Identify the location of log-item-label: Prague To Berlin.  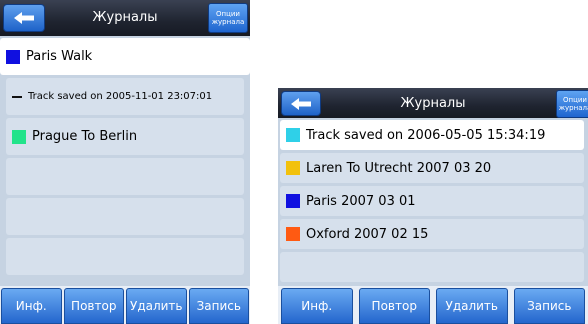
(85, 136).